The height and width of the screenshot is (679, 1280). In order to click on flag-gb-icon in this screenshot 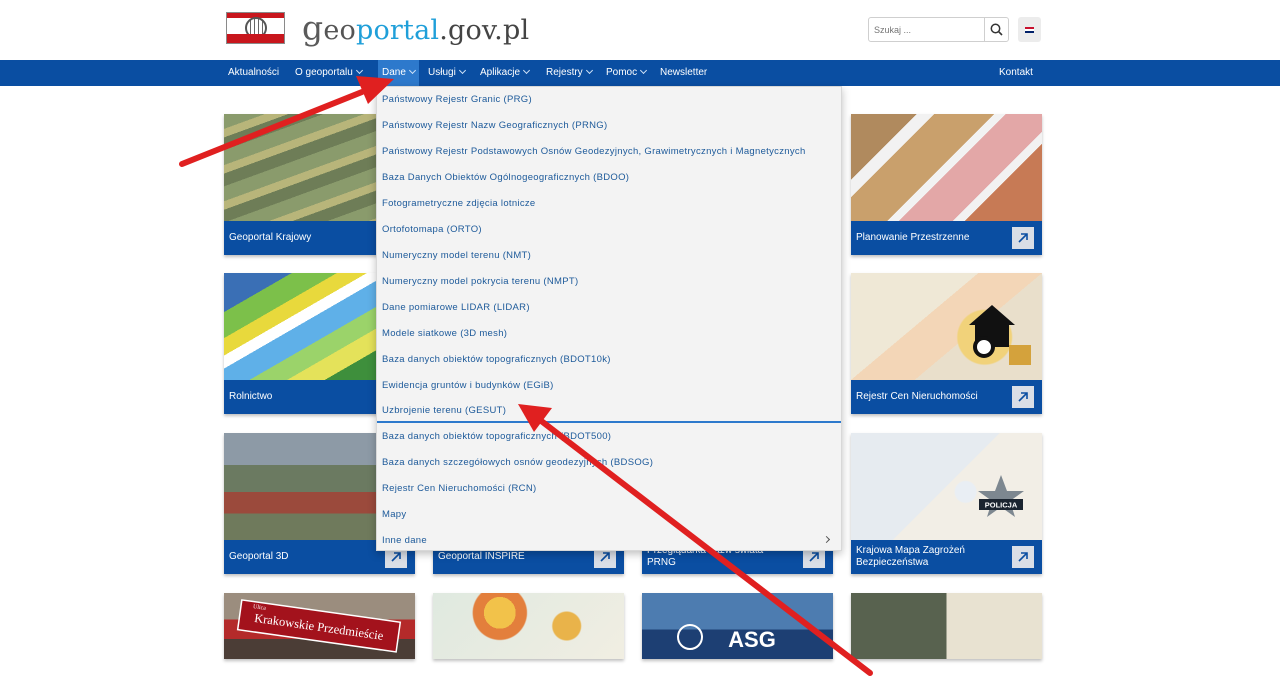, I will do `click(1029, 29)`.